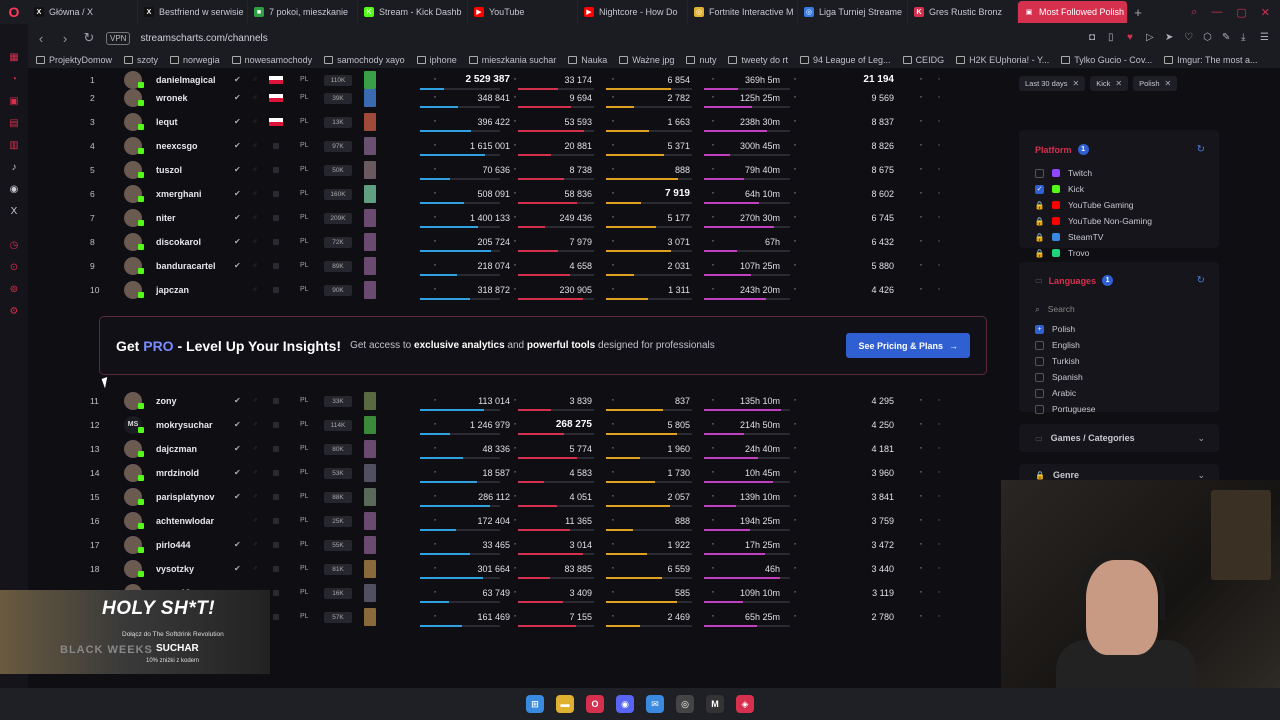  Describe the element at coordinates (195, 60) in the screenshot. I see `bookmark-item: norwegia` at that location.